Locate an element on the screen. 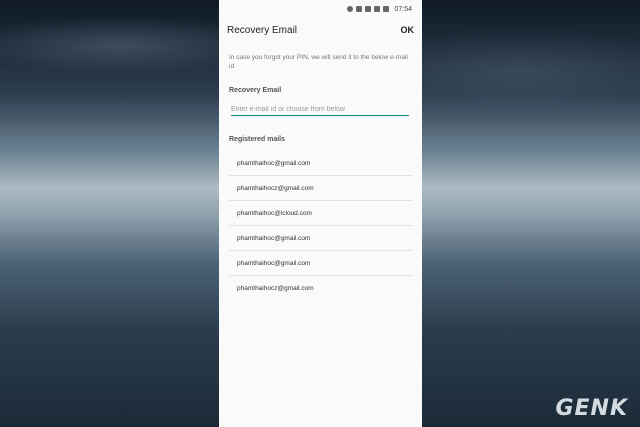 This screenshot has width=640, height=427. page-title: Recovery Email is located at coordinates (262, 30).